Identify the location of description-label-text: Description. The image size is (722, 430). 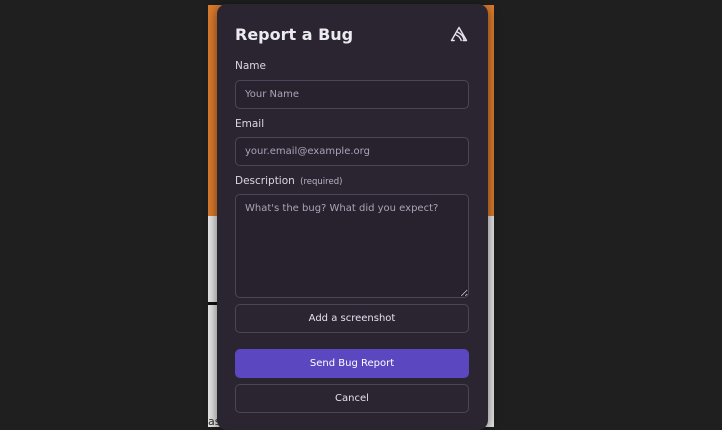
(265, 181).